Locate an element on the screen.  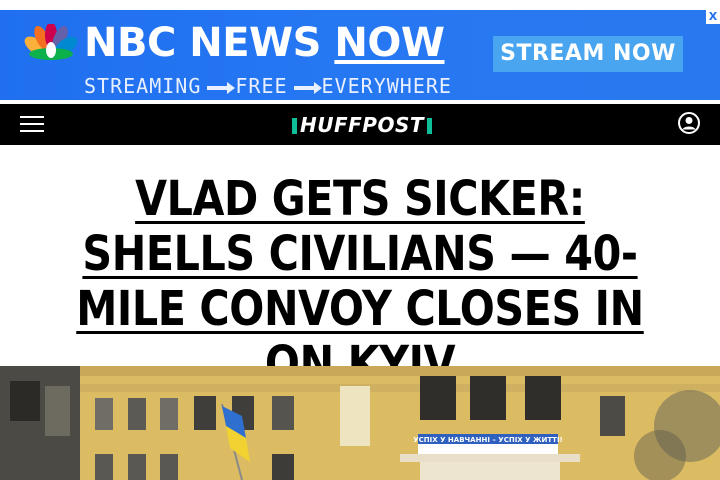
ad-brand-now: NOW is located at coordinates (389, 43).